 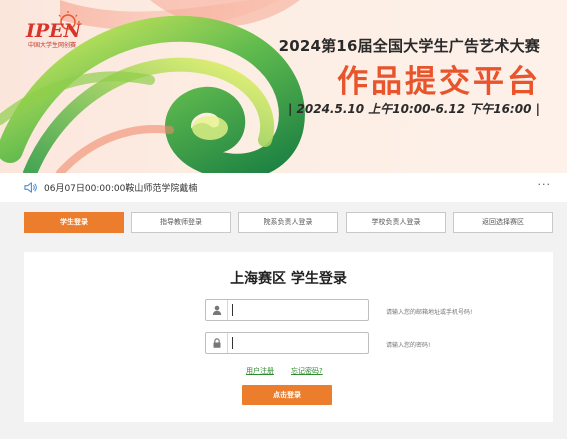 I want to click on notice-bar: 06月07日00:00:00鞍山师范学院戴楠 ···, so click(x=283, y=187).